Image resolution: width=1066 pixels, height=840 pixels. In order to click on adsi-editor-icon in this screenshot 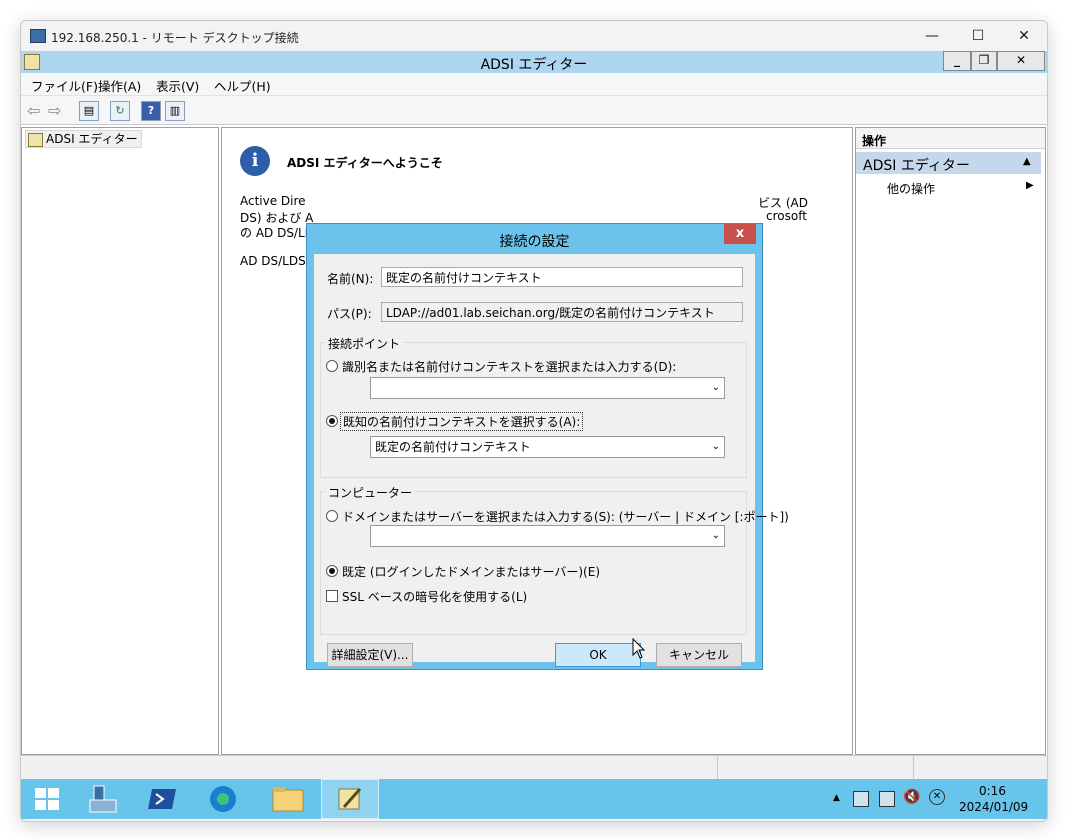, I will do `click(35, 140)`.